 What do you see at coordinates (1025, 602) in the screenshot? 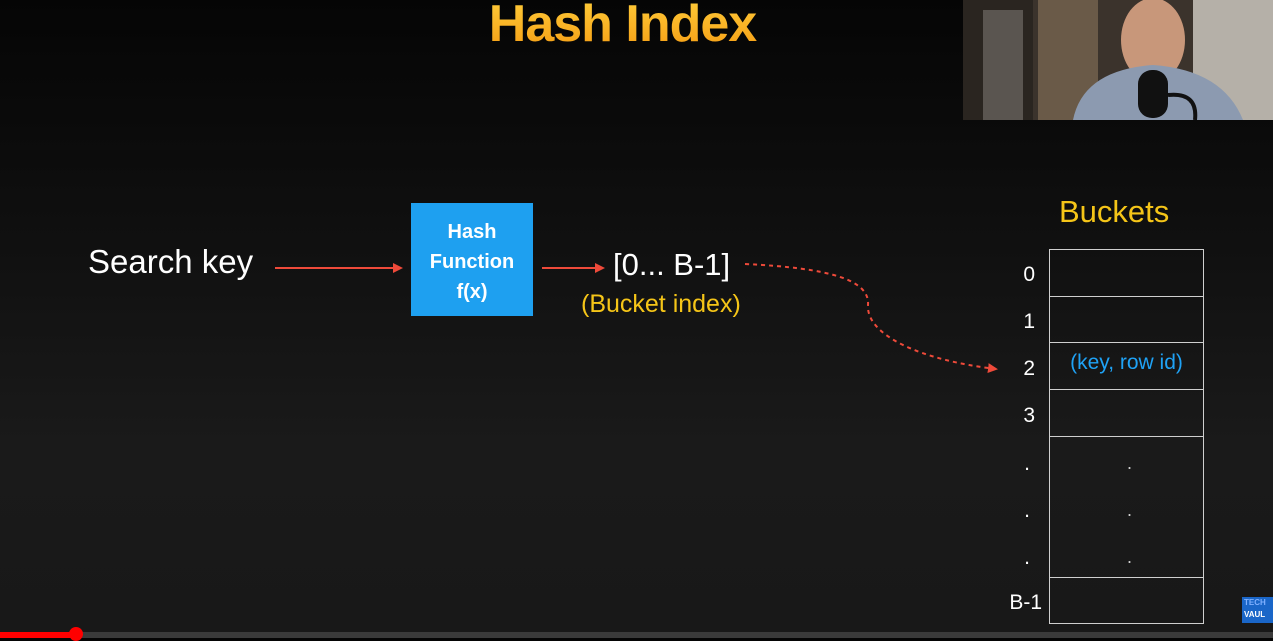
I see `bucket-label-last: B-1` at bounding box center [1025, 602].